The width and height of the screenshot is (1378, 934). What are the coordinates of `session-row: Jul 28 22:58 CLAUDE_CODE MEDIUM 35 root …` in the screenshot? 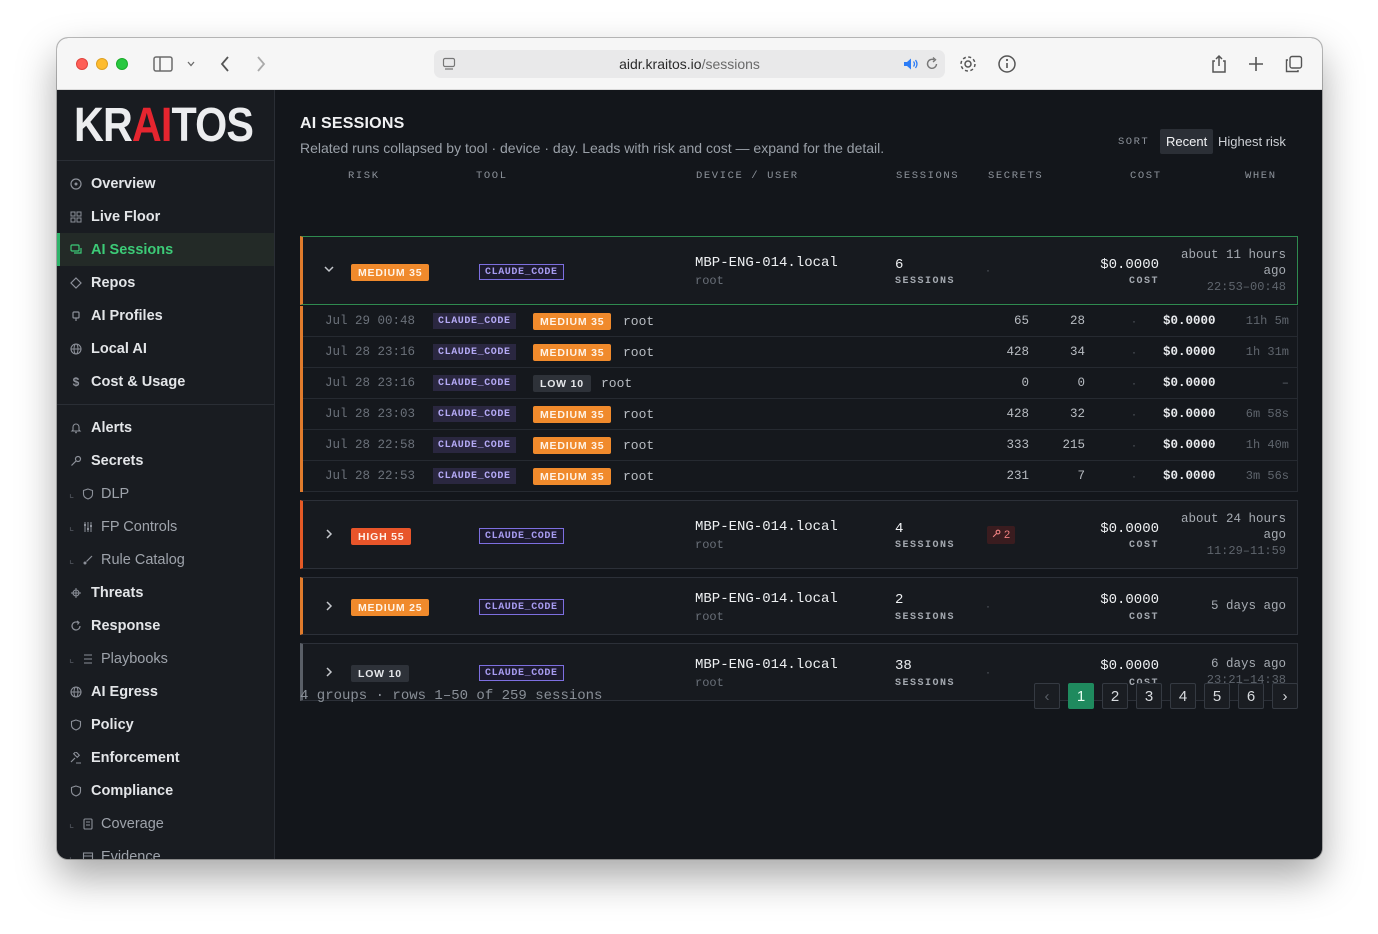 It's located at (800, 445).